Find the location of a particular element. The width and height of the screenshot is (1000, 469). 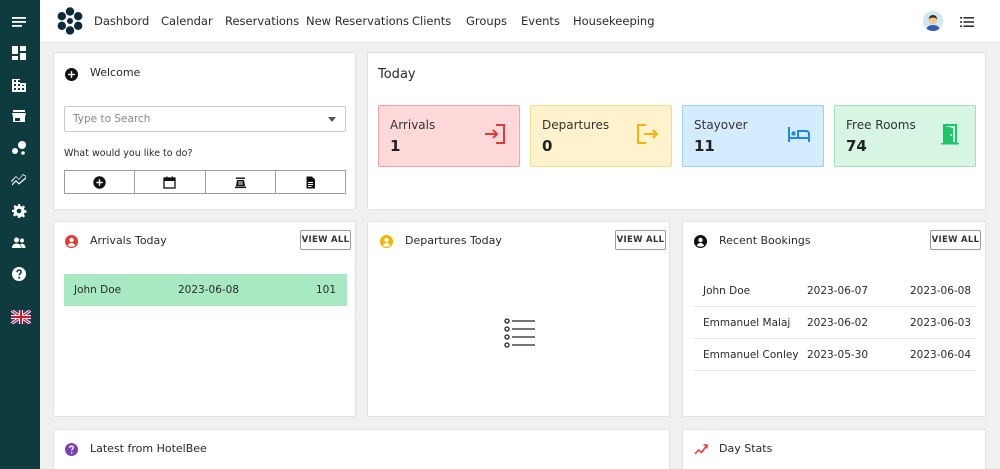

document-icon is located at coordinates (310, 182).